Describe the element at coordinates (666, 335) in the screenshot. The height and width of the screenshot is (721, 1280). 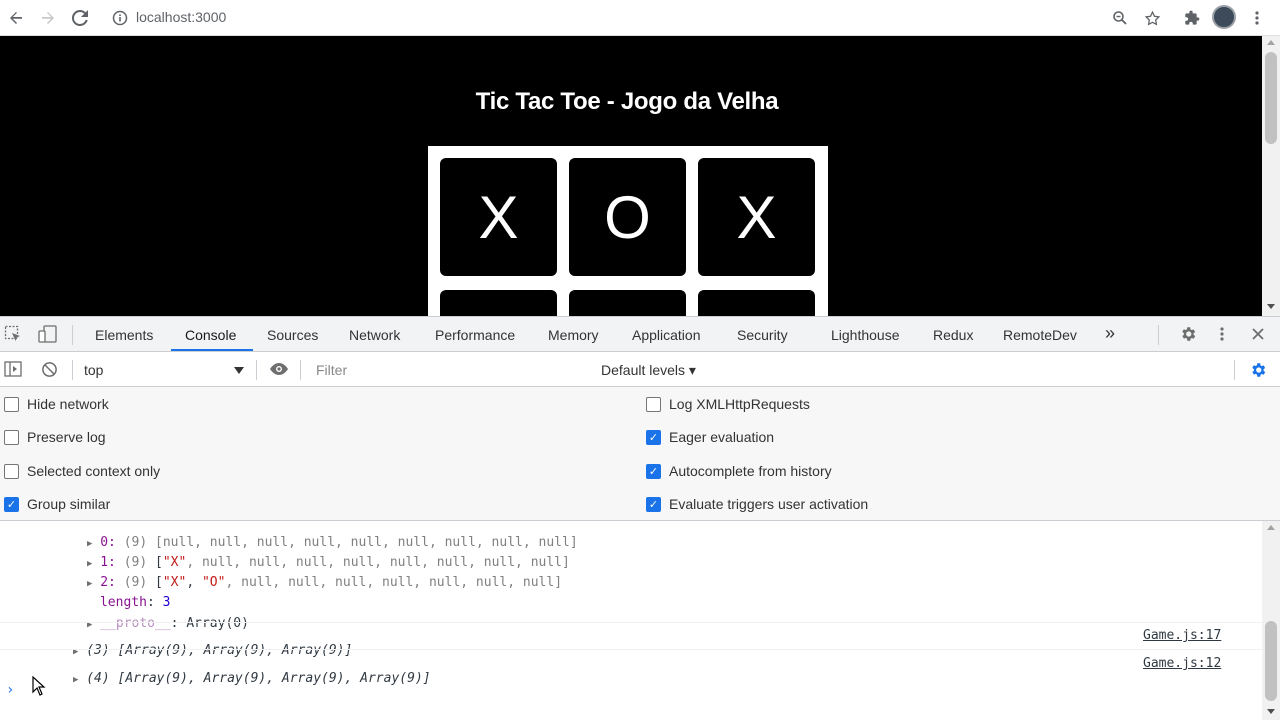
I see `tab-application: Application` at that location.